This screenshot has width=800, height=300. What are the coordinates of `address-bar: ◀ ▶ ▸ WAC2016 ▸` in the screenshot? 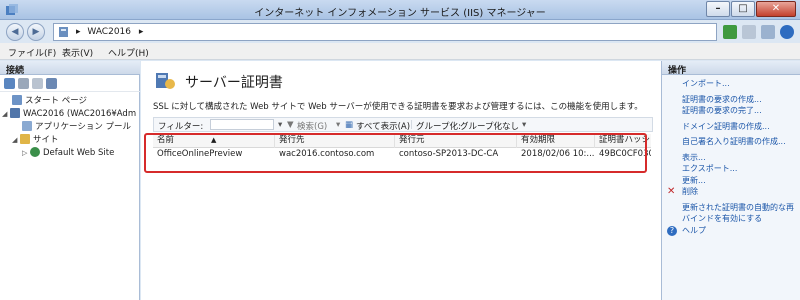 It's located at (400, 32).